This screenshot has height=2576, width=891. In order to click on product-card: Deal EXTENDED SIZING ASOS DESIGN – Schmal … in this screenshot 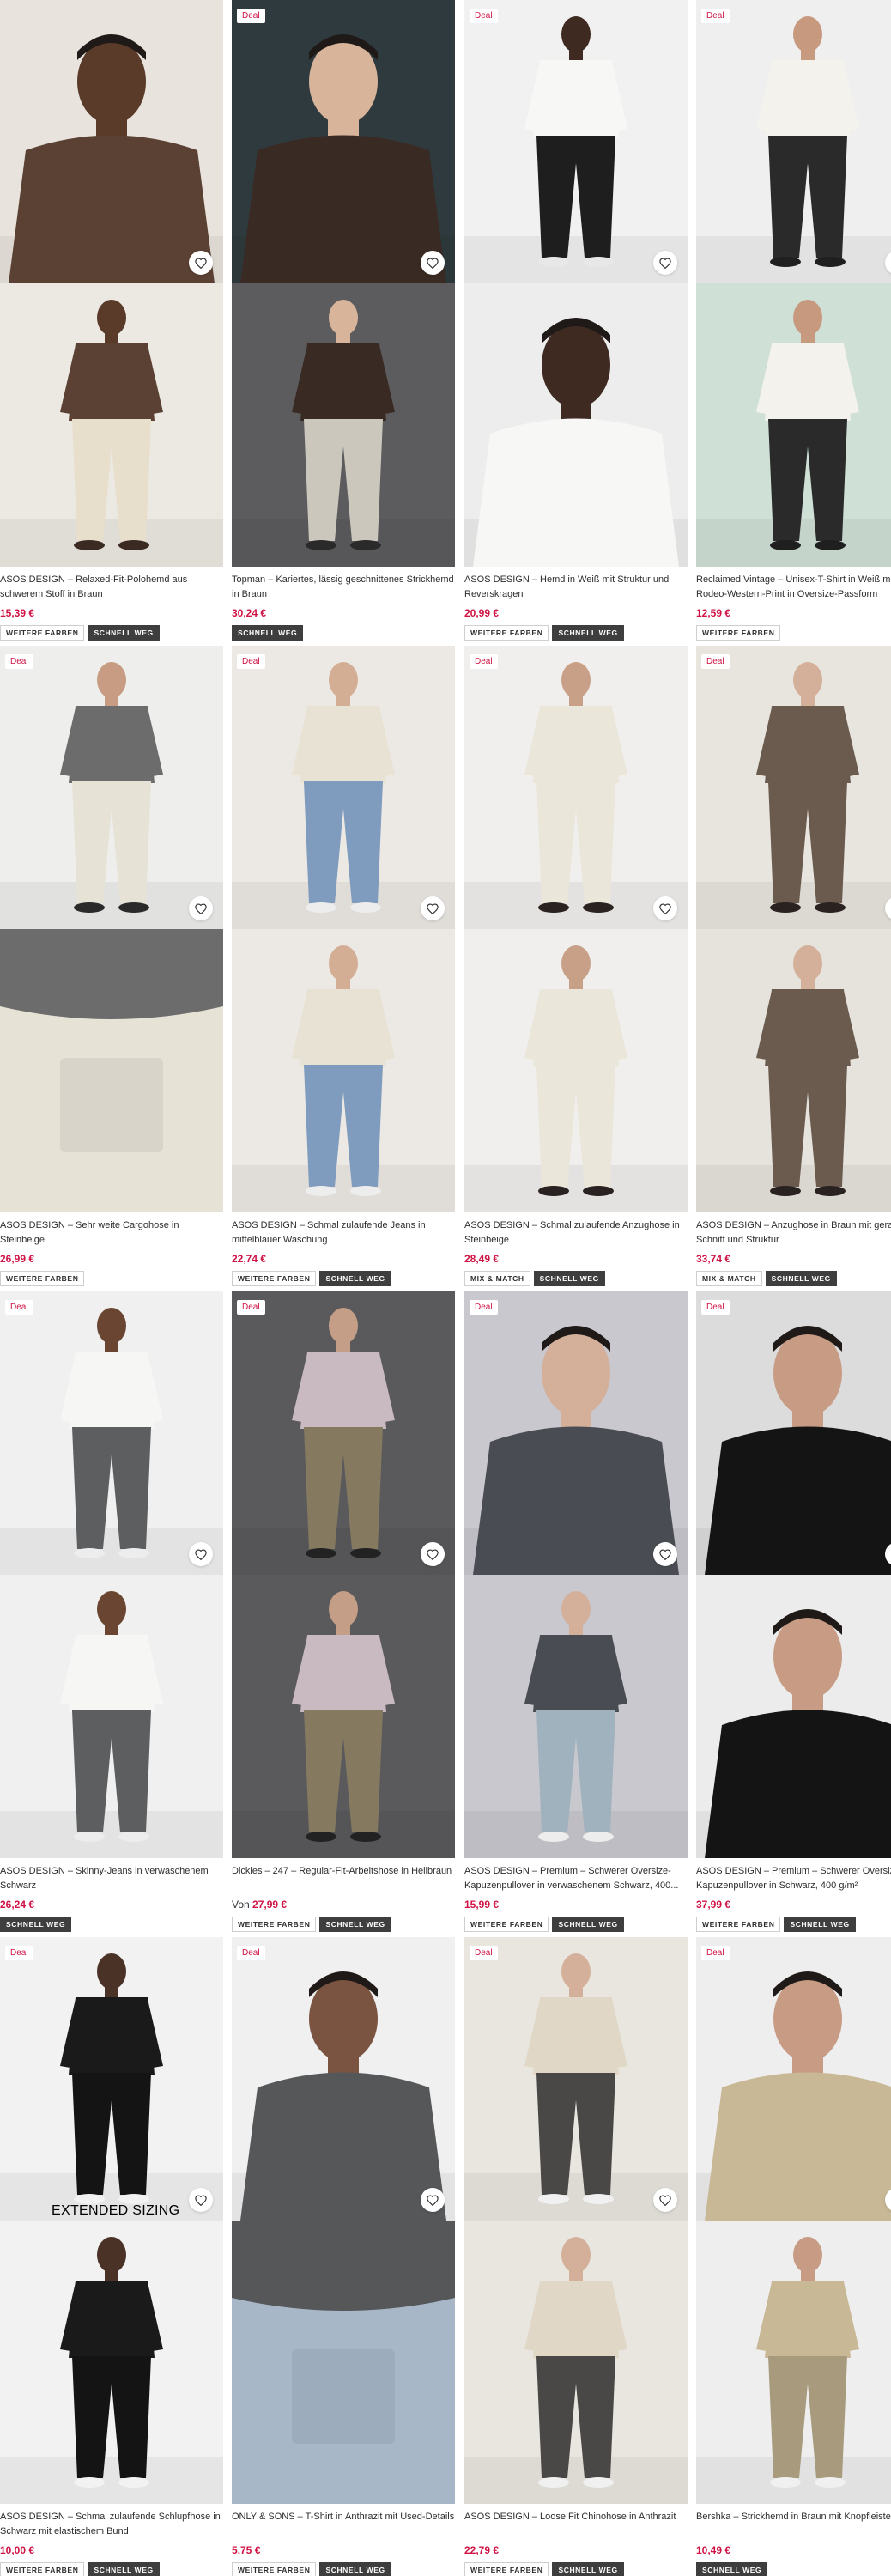, I will do `click(111, 2257)`.